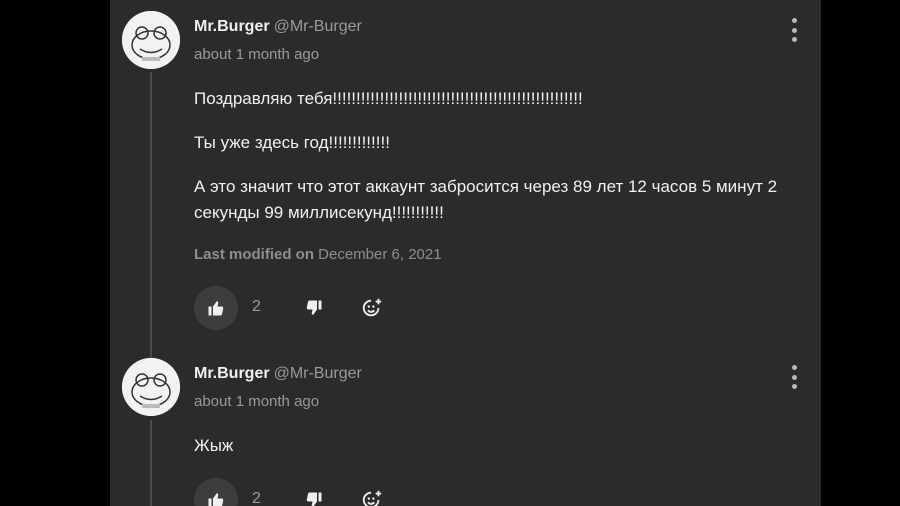  What do you see at coordinates (254, 254) in the screenshot?
I see `last-modified-label: Last modified on` at bounding box center [254, 254].